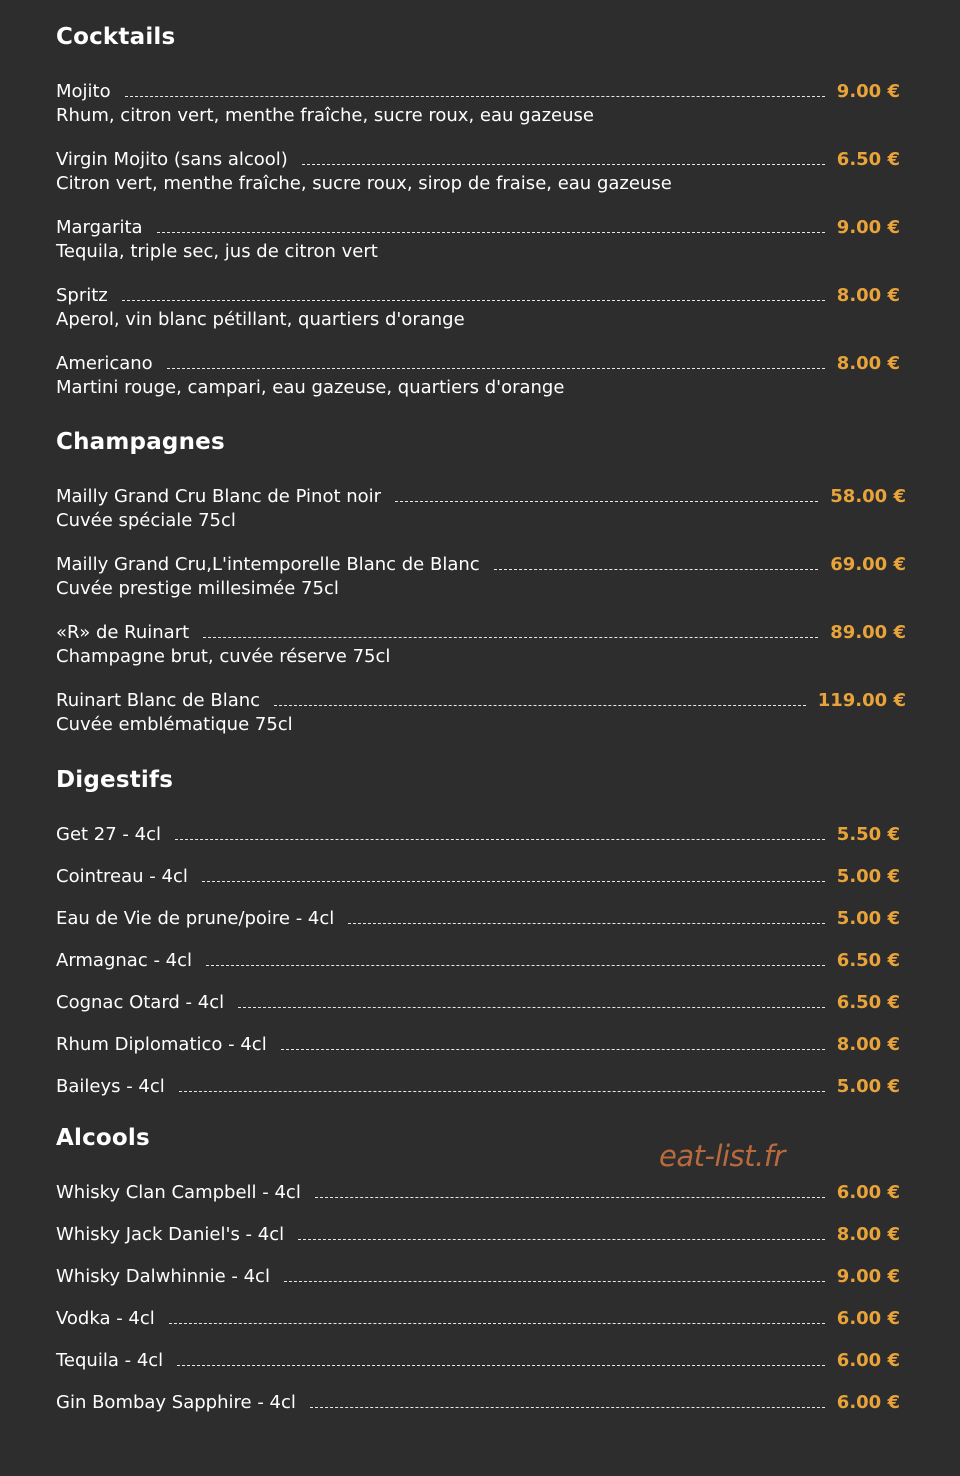 This screenshot has width=960, height=1476. I want to click on item-name: Mailly Grand Cru Blanc de Pinot noir, so click(219, 496).